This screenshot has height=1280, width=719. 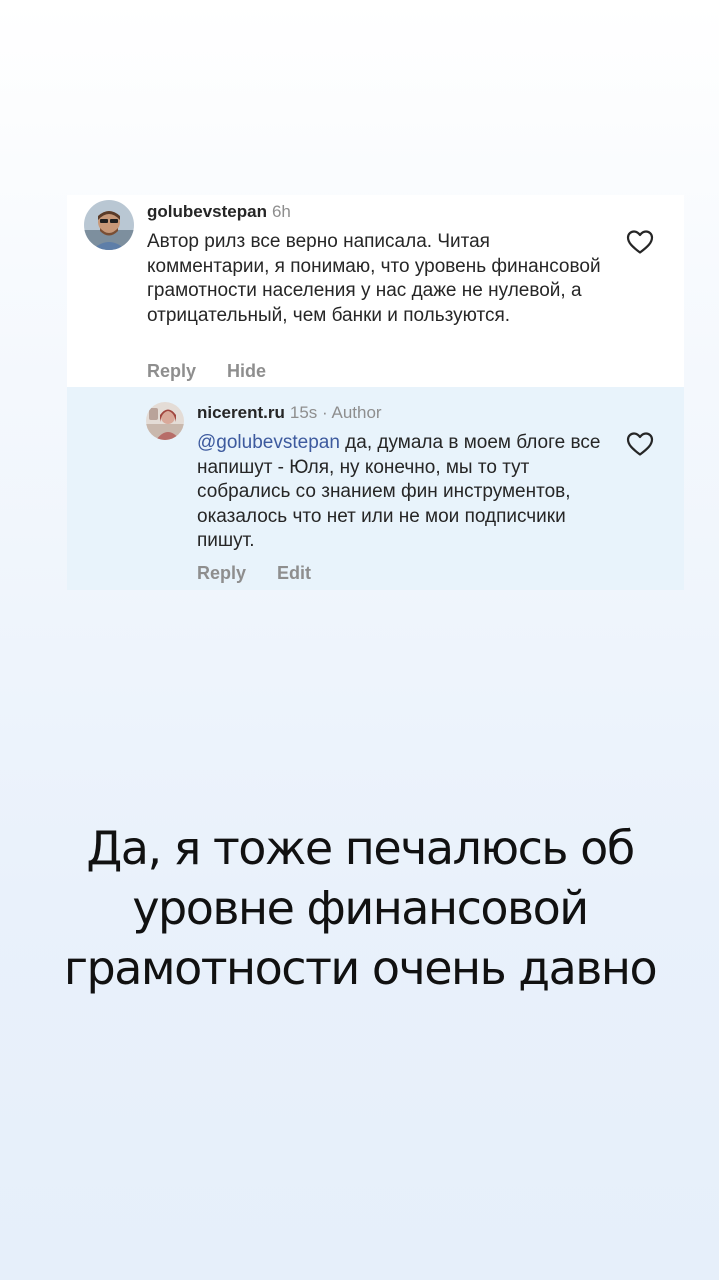 I want to click on mention-link: @golubevstepan, so click(x=268, y=442).